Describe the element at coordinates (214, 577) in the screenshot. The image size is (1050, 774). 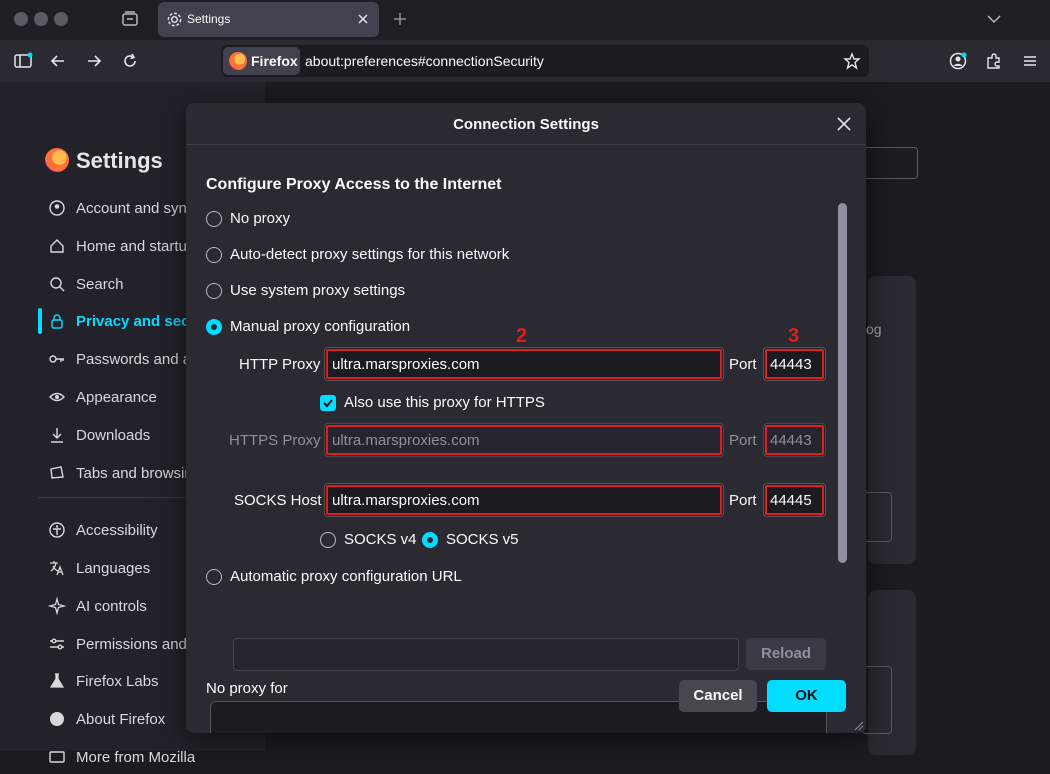
I see `auto-config-url-radio` at that location.